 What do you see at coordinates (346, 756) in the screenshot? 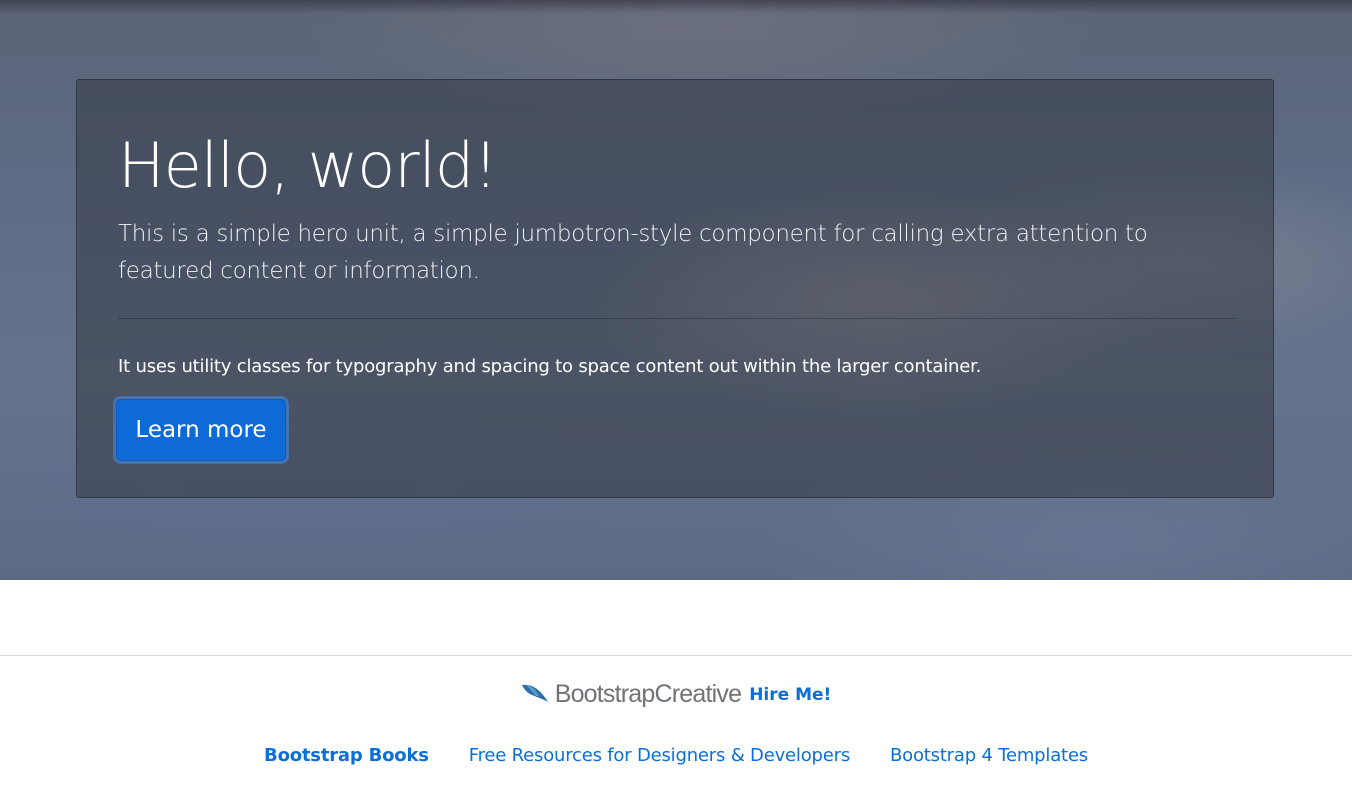
I see `footer-link-bootstrap-books: Bootstrap Books` at bounding box center [346, 756].